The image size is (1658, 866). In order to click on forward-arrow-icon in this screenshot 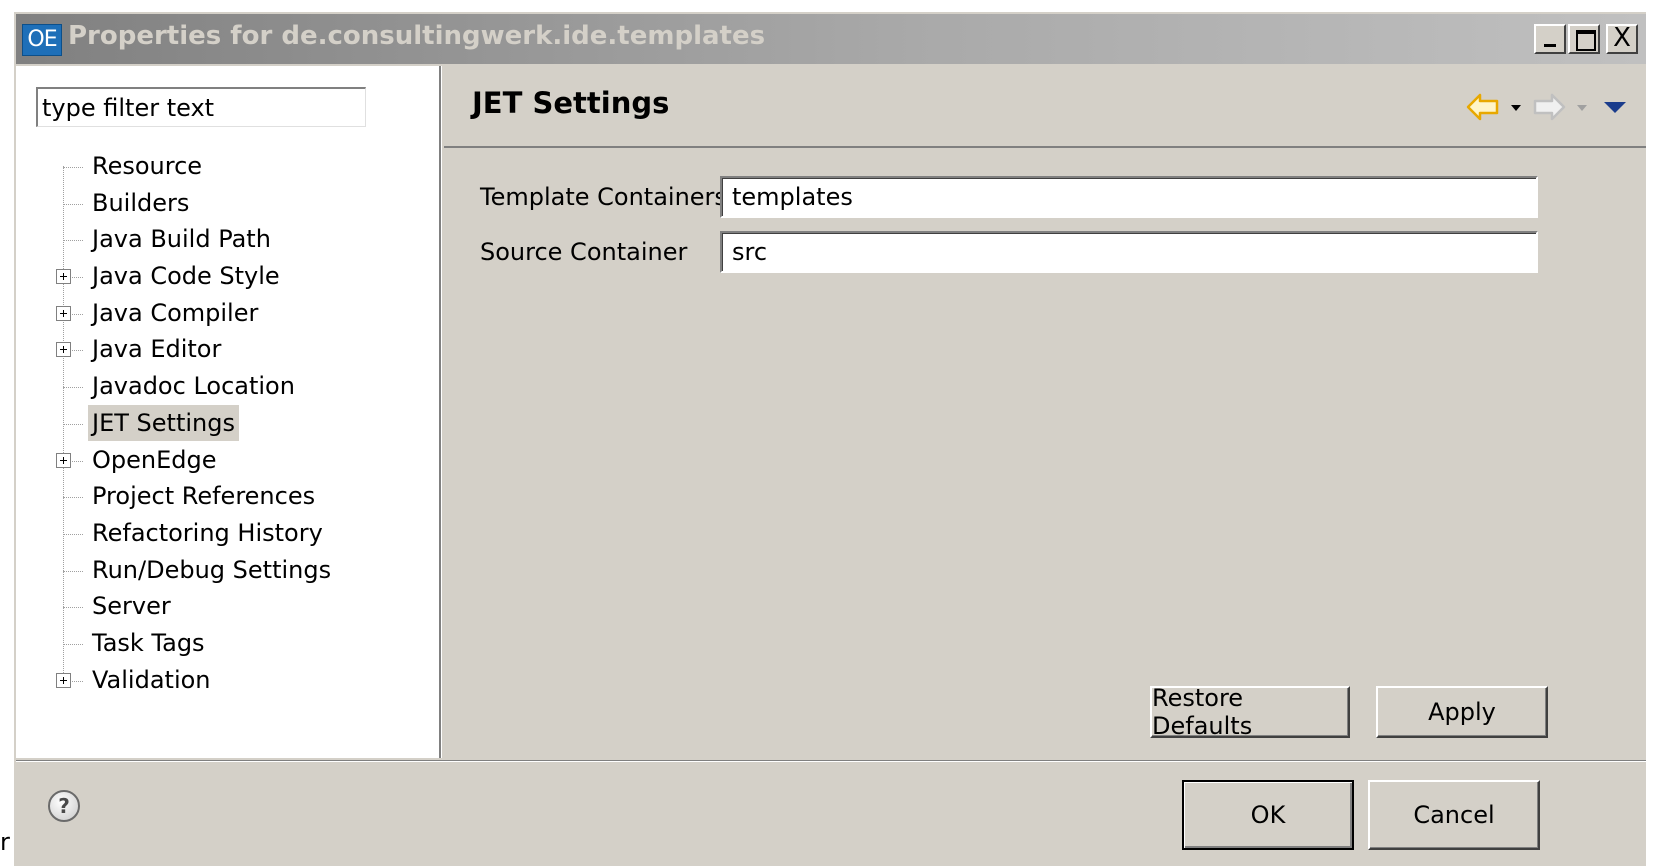, I will do `click(1549, 107)`.